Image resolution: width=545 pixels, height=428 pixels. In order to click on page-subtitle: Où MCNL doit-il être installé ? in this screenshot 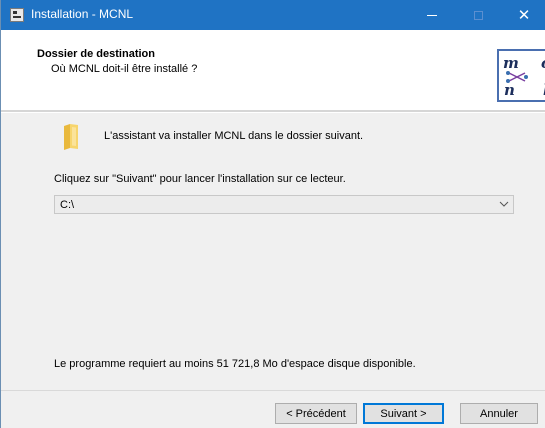, I will do `click(124, 69)`.